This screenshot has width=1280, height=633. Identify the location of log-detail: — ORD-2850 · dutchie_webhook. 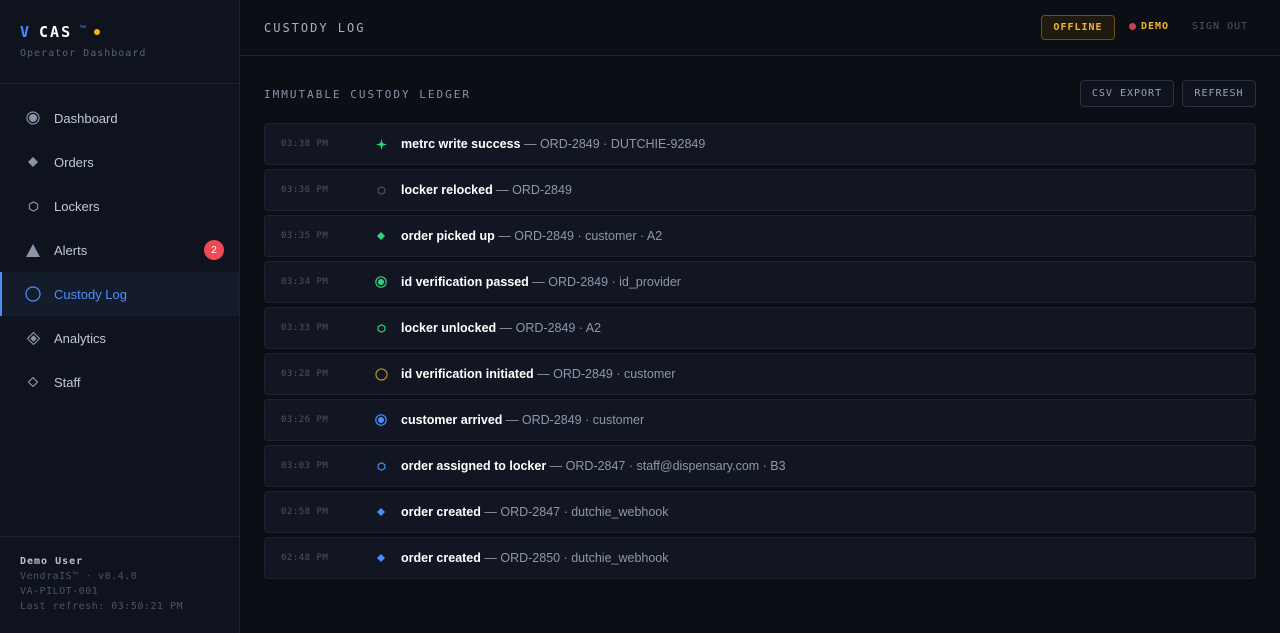
(574, 558).